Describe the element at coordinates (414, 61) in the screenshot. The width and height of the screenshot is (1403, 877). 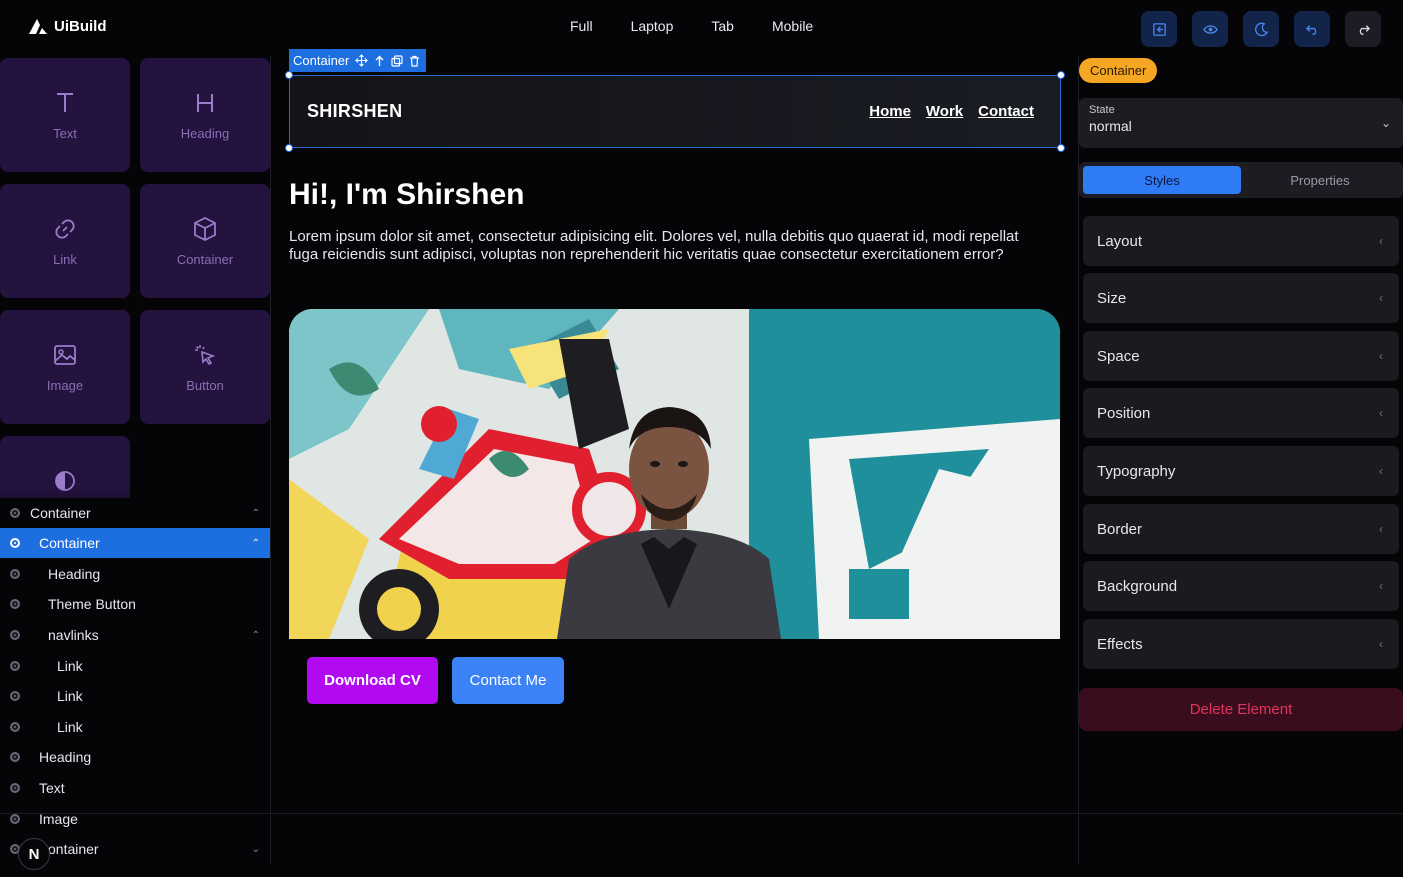
I see `trash-icon` at that location.